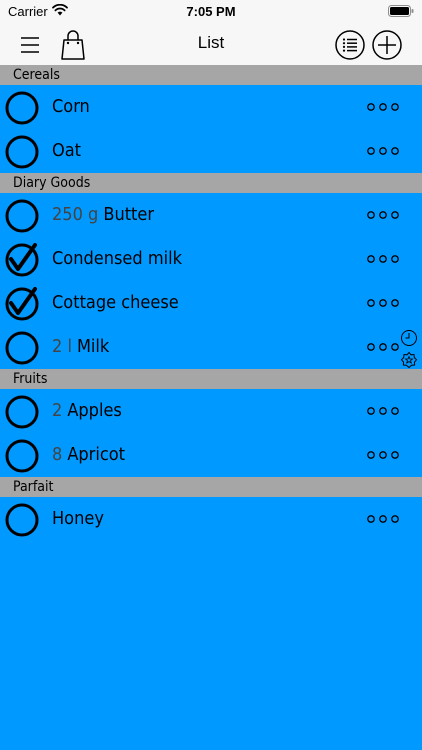 The image size is (422, 750). What do you see at coordinates (211, 183) in the screenshot?
I see `section-header: Diary Goods` at bounding box center [211, 183].